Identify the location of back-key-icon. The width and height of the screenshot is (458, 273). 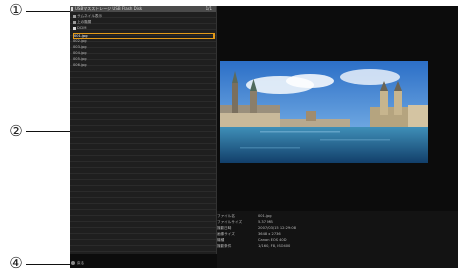
(73, 263).